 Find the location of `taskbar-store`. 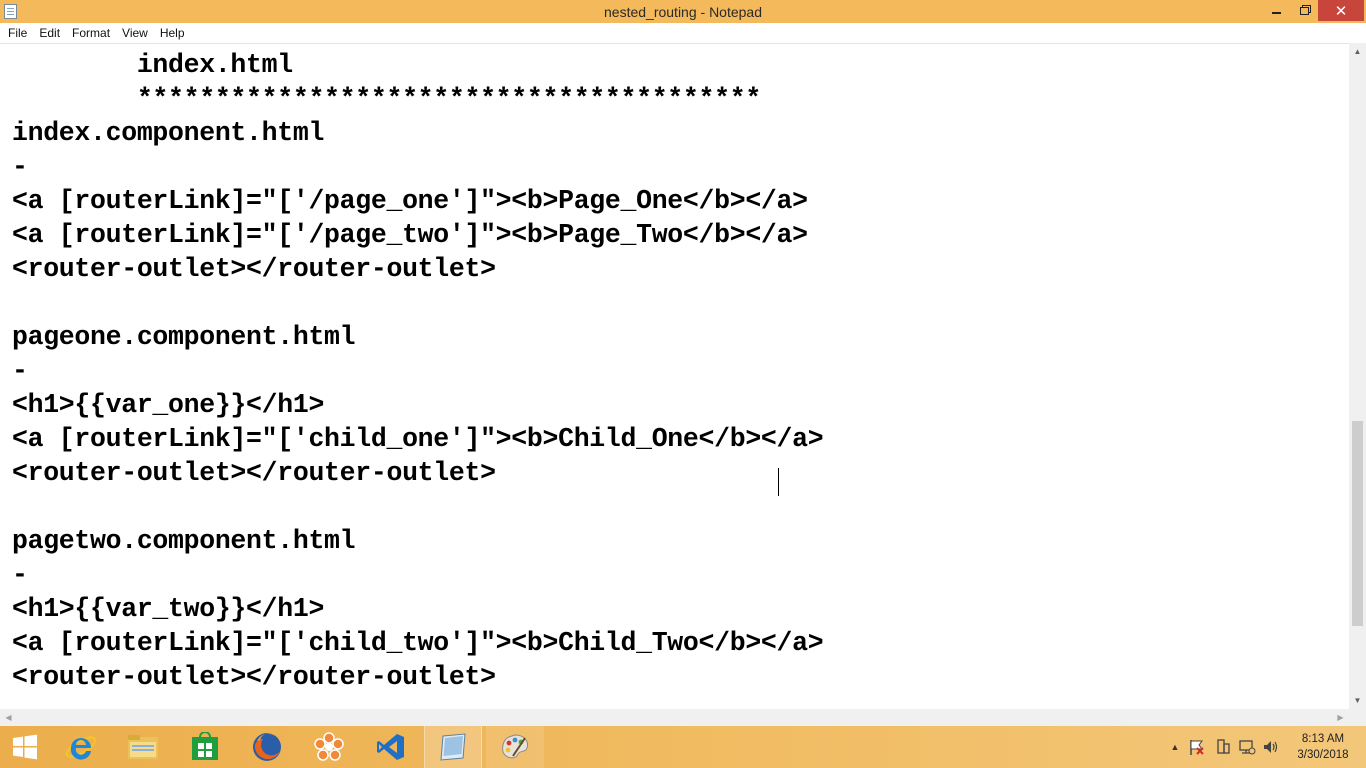

taskbar-store is located at coordinates (205, 747).